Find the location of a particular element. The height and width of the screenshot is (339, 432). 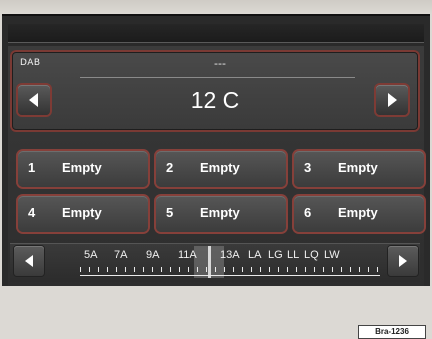

previous-station-button is located at coordinates (34, 100).